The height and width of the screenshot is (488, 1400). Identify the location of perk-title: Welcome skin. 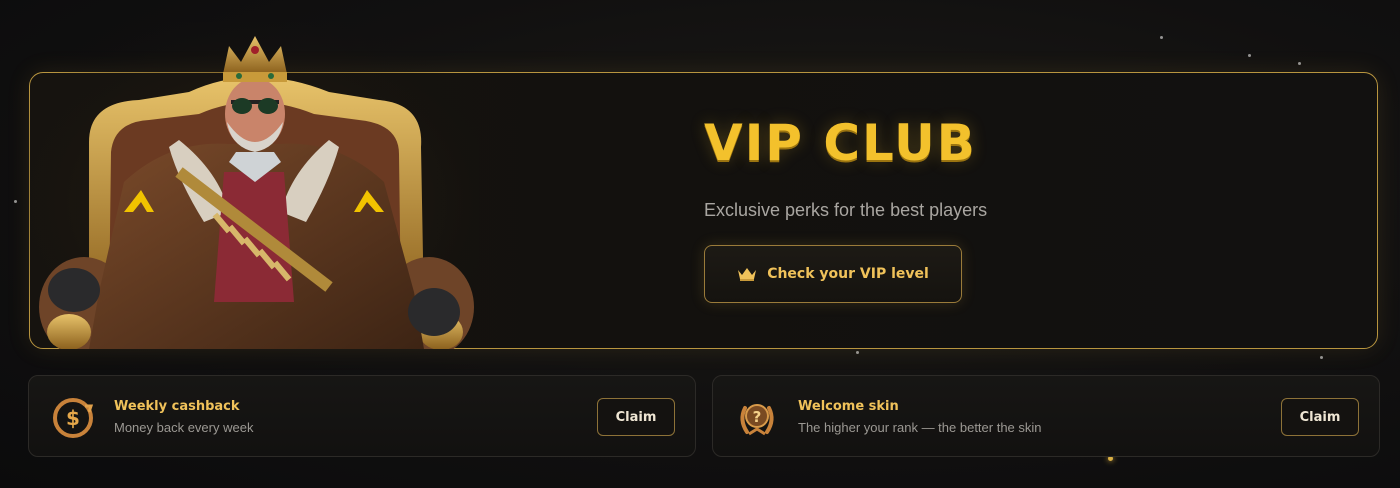
(848, 406).